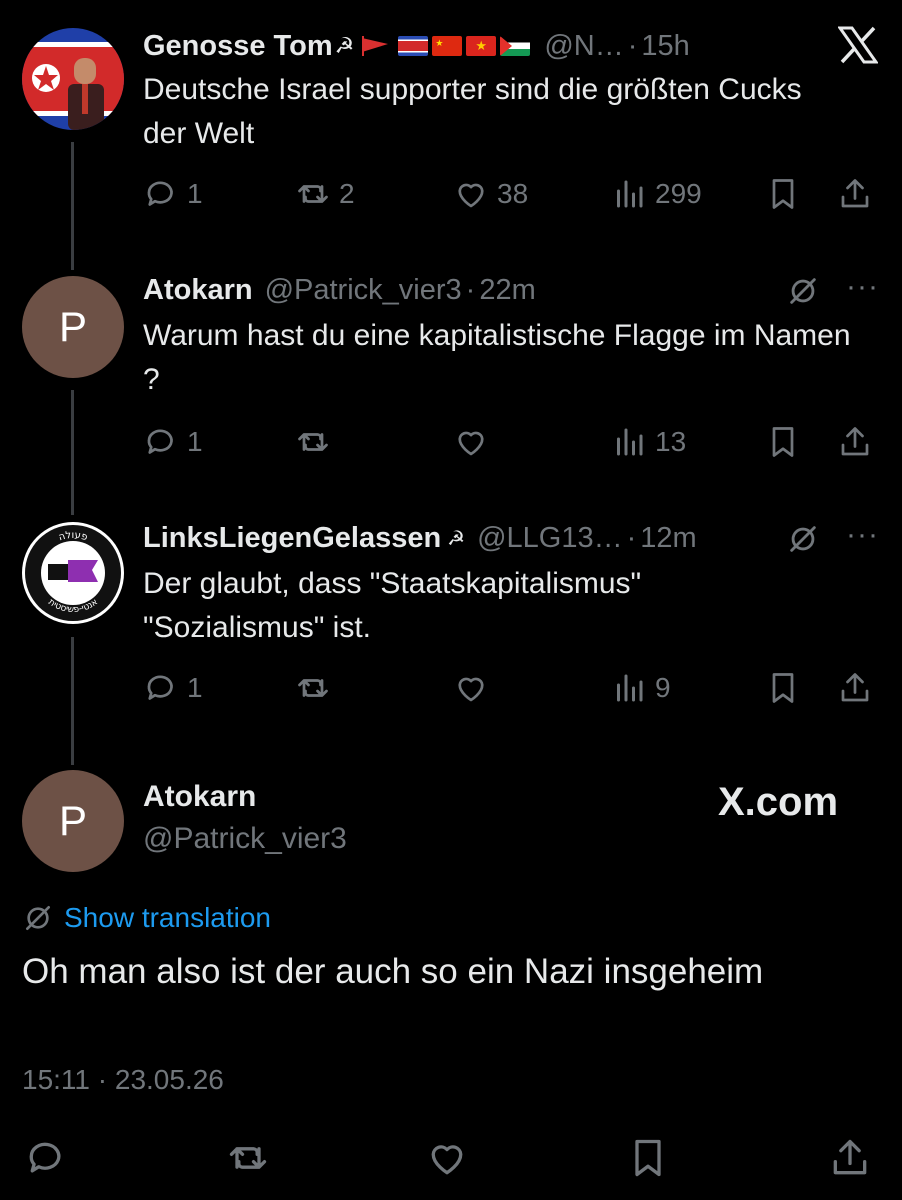 The height and width of the screenshot is (1200, 902). Describe the element at coordinates (490, 194) in the screenshot. I see `like-button: 38` at that location.